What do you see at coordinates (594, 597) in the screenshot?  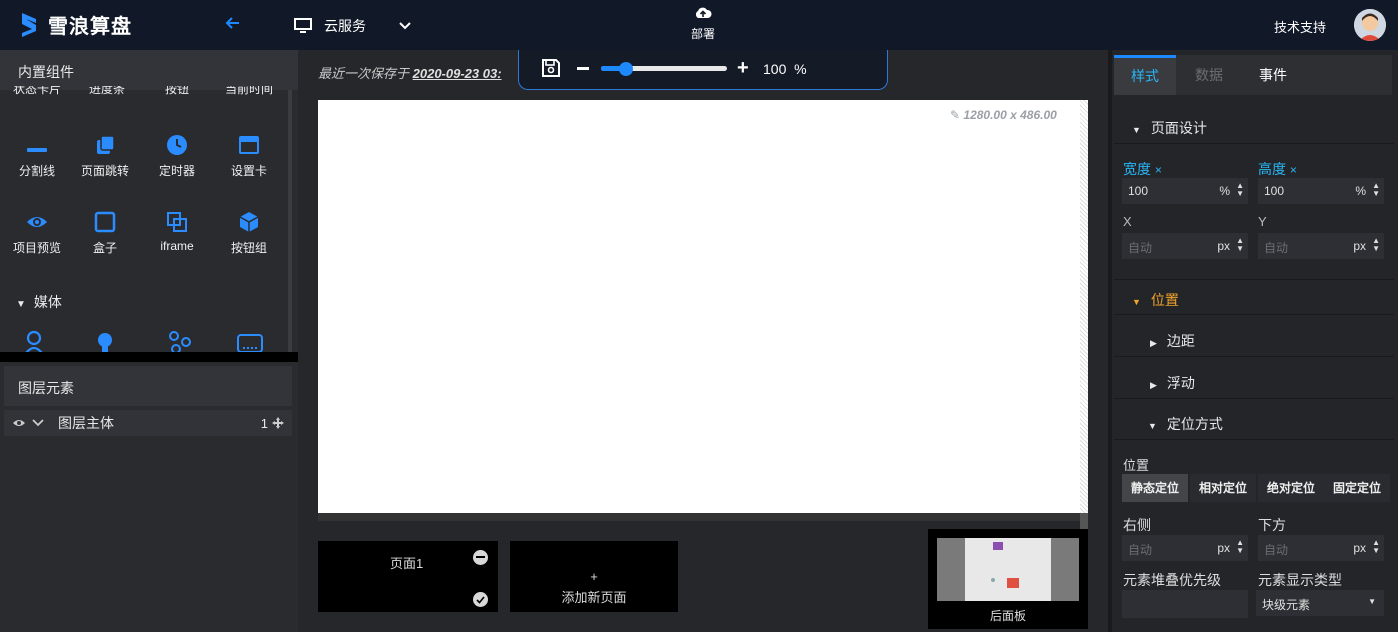 I see `add-page-label: 添加新页面` at bounding box center [594, 597].